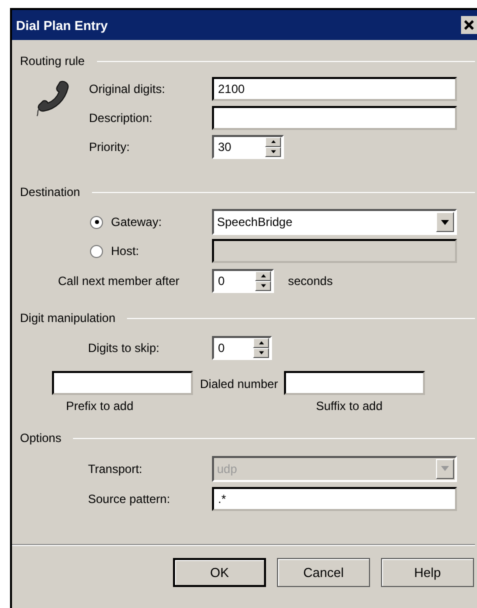 The width and height of the screenshot is (477, 608). I want to click on dialog-button: Help, so click(427, 572).